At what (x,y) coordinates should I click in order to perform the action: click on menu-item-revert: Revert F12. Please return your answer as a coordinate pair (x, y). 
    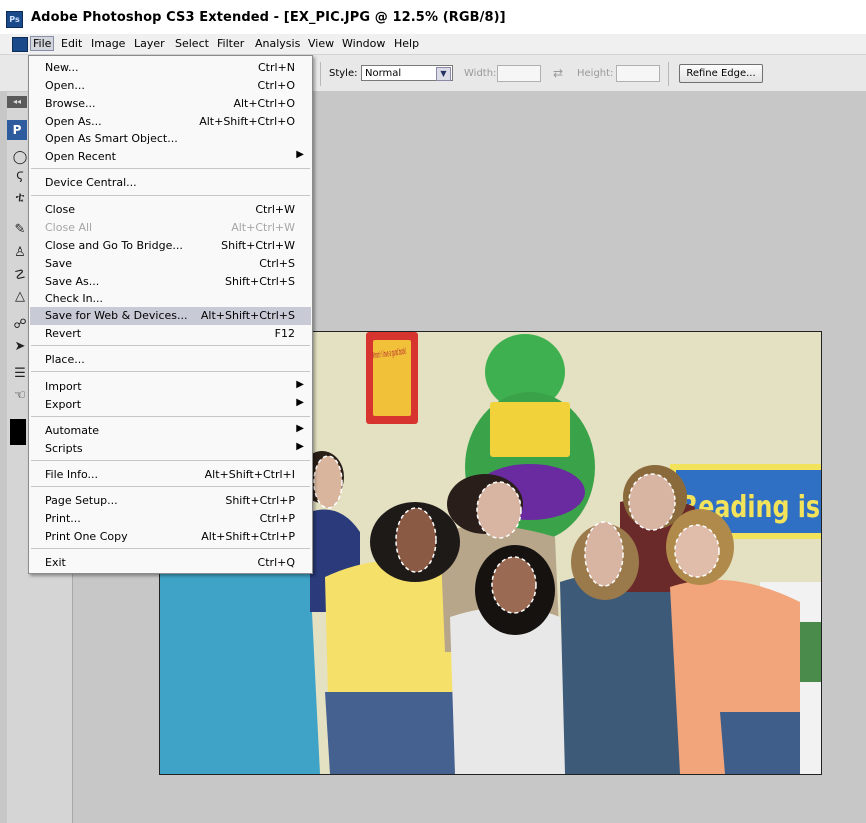
    Looking at the image, I should click on (170, 334).